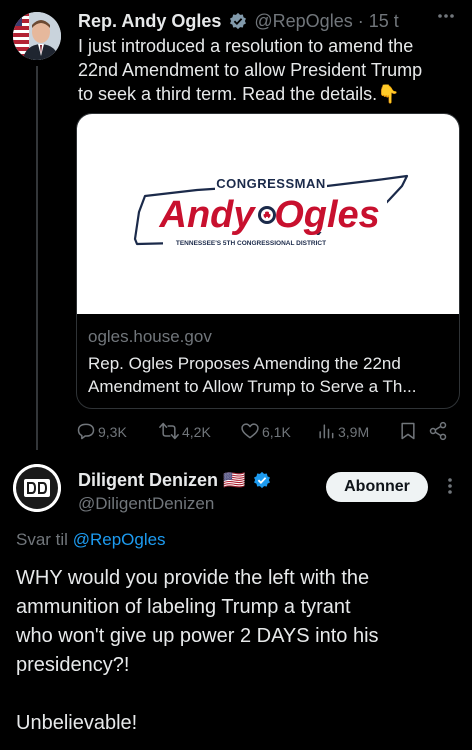 The image size is (472, 750). I want to click on author-name-row: Diligent Denizen 🇺🇸, so click(174, 482).